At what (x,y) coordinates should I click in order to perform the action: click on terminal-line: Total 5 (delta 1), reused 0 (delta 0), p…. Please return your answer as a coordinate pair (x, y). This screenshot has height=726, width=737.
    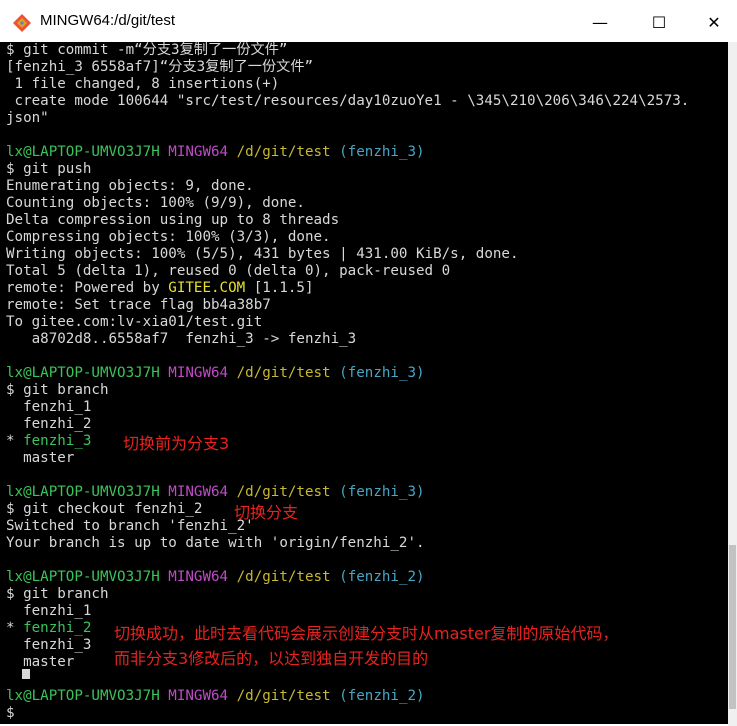
    Looking at the image, I should click on (228, 271).